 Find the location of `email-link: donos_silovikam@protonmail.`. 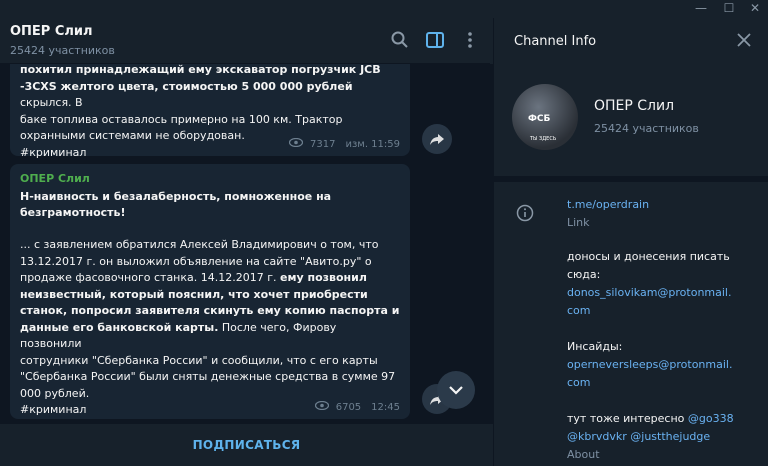

email-link: donos_silovikam@protonmail. is located at coordinates (664, 293).